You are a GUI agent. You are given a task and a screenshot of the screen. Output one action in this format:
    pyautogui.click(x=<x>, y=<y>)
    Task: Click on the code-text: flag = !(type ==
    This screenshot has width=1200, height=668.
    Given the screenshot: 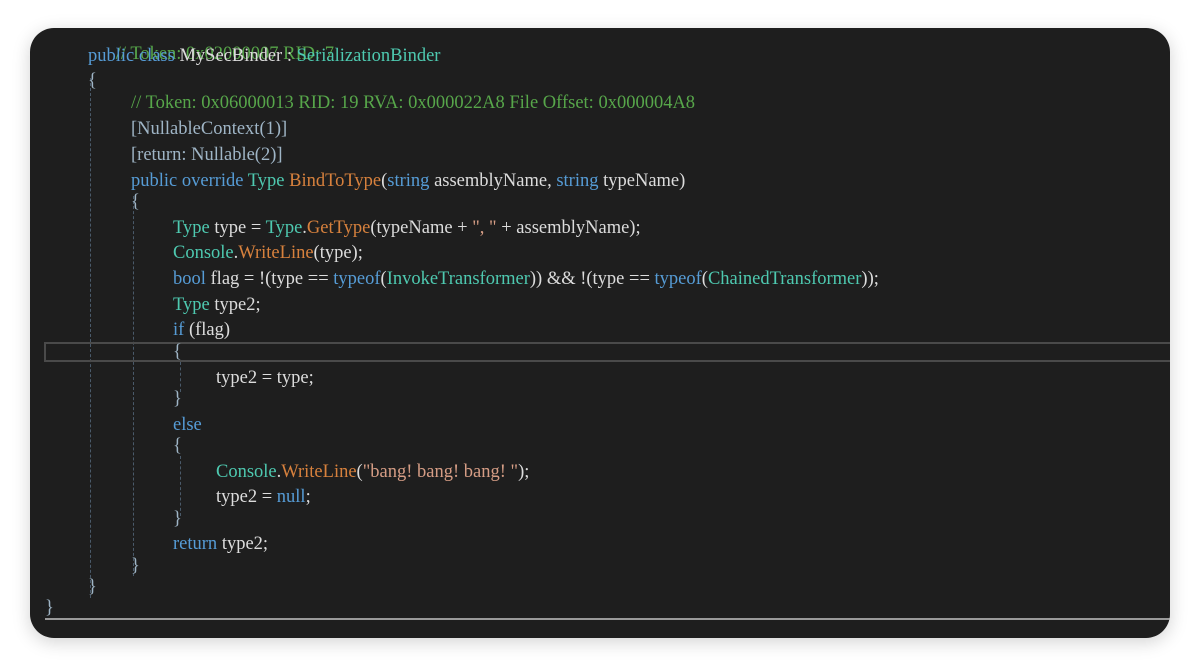 What is the action you would take?
    pyautogui.click(x=269, y=279)
    